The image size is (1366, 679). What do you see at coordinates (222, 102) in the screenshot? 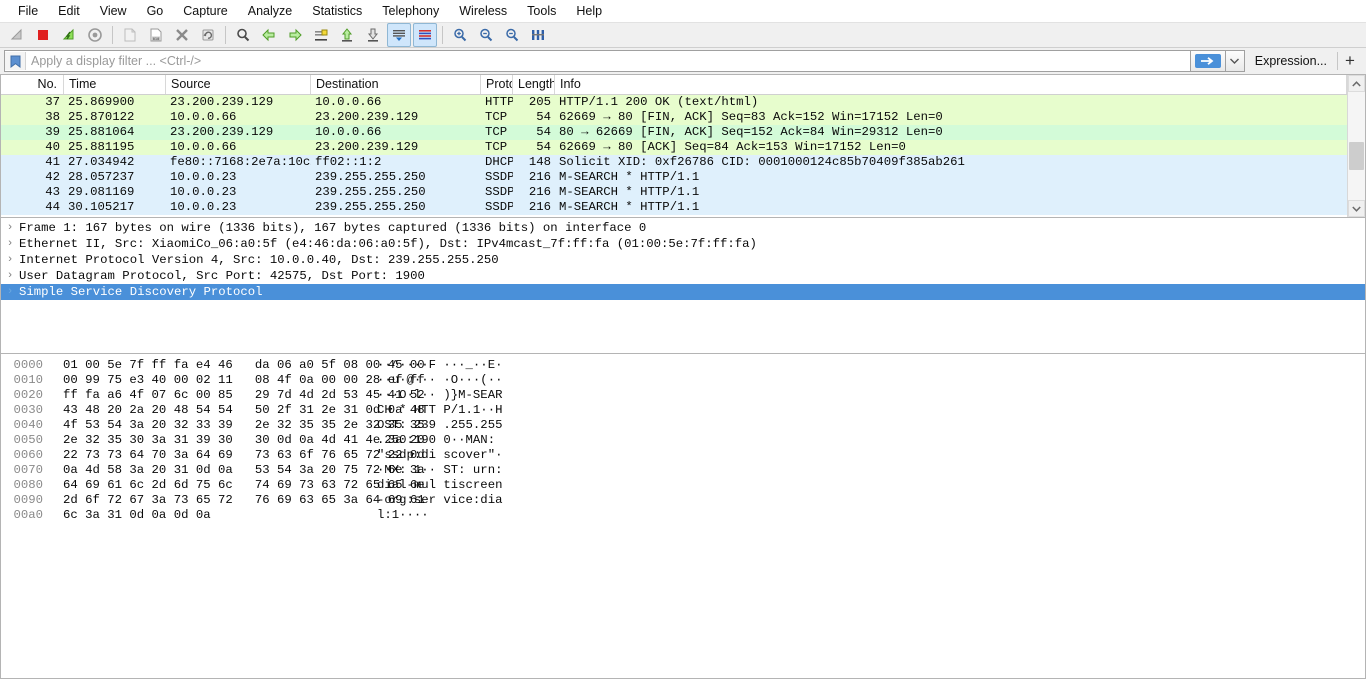
I see `packet-source: 23.200.239.129` at bounding box center [222, 102].